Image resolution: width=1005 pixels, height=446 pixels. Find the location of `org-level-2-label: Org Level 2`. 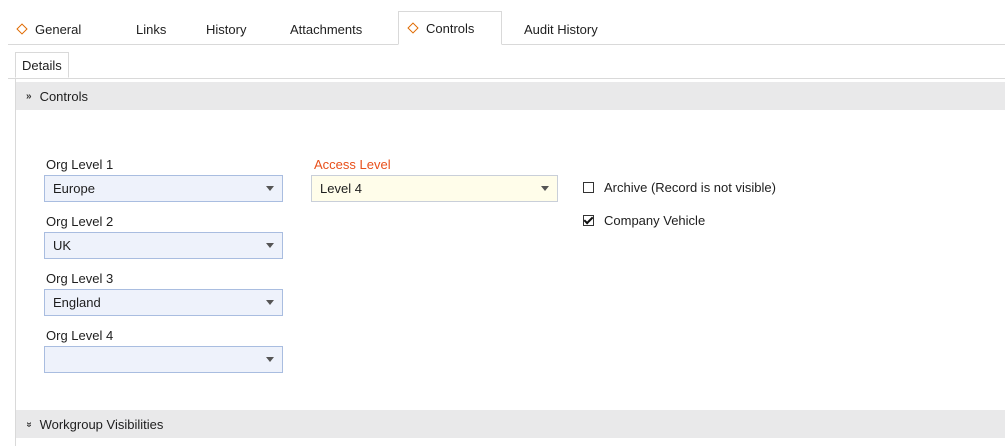

org-level-2-label: Org Level 2 is located at coordinates (80, 221).